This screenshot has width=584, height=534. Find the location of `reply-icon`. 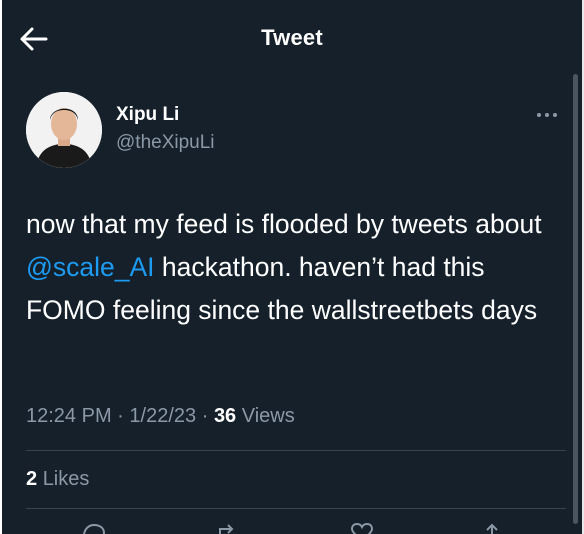

reply-icon is located at coordinates (94, 528).